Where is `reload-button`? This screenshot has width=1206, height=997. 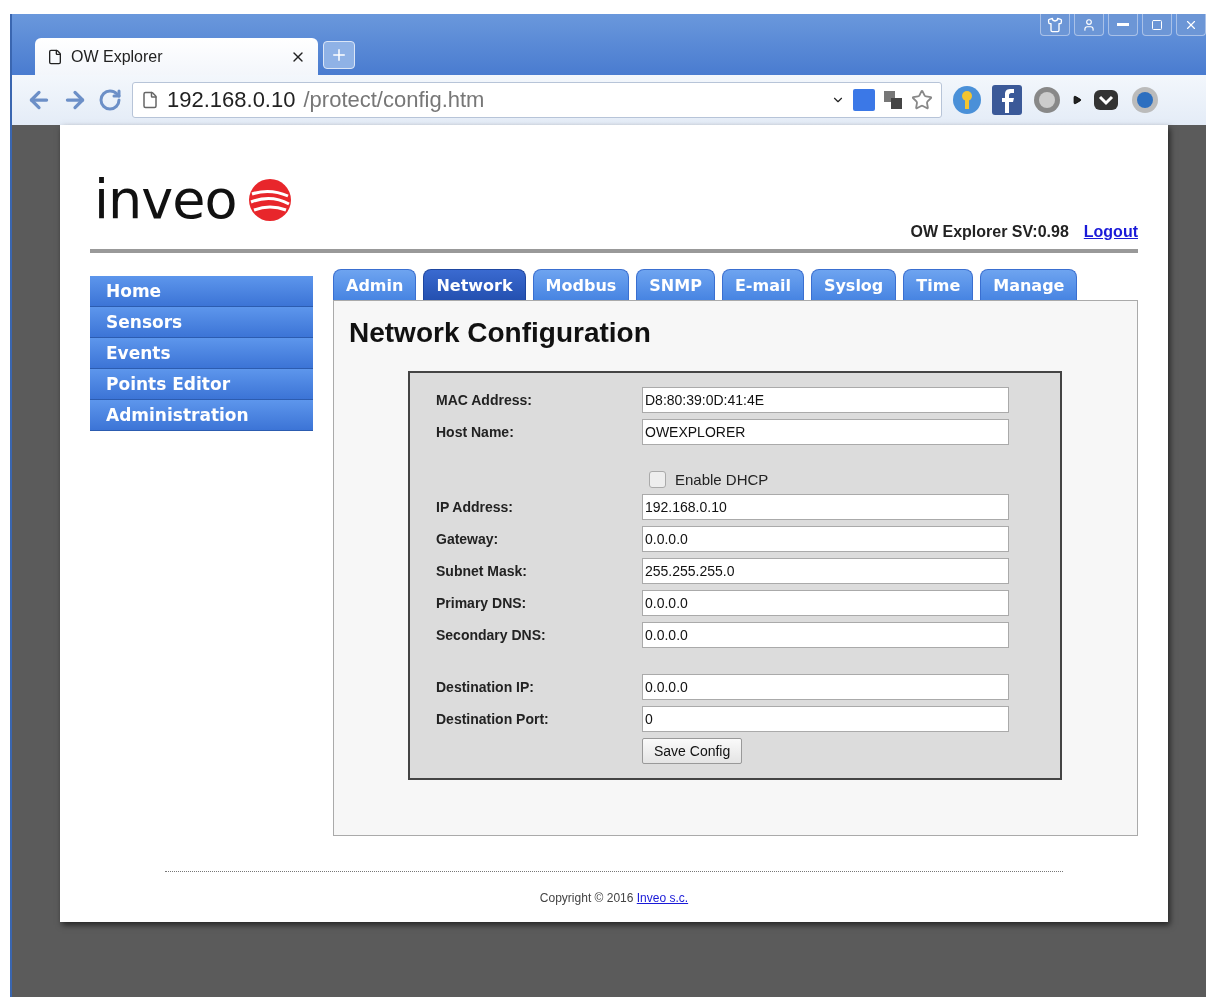
reload-button is located at coordinates (110, 100).